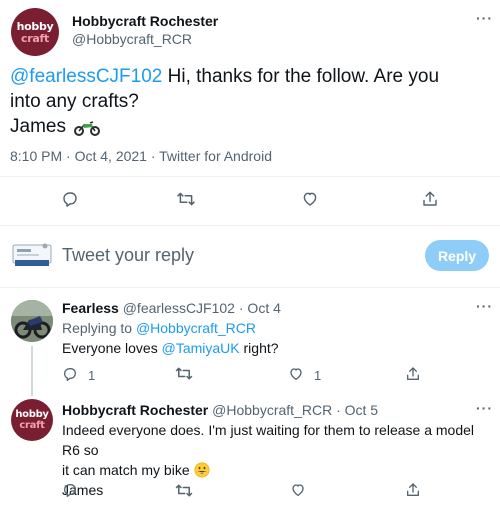 This screenshot has height=506, width=500. I want to click on like-count: 1, so click(318, 375).